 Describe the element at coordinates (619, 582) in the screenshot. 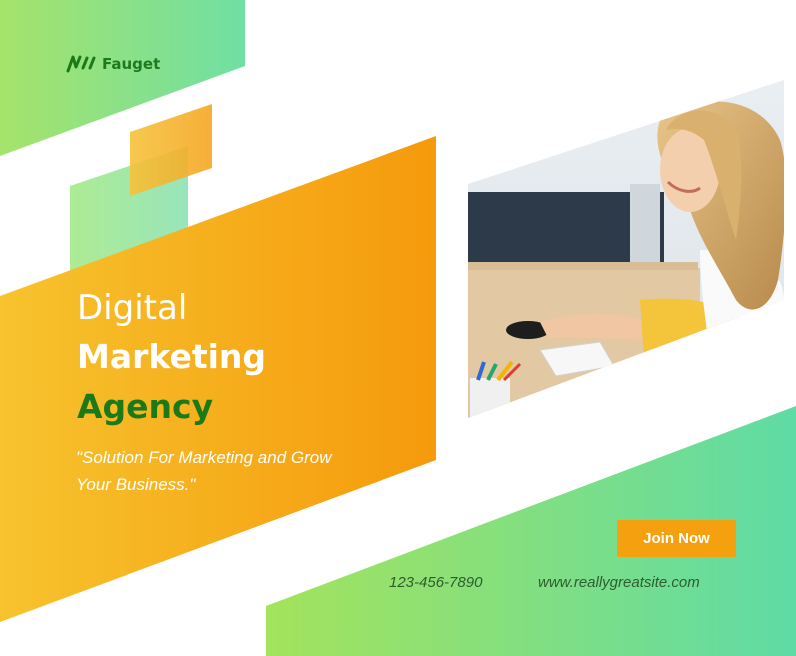

I see `website-link: www.reallygreatsite.com` at that location.